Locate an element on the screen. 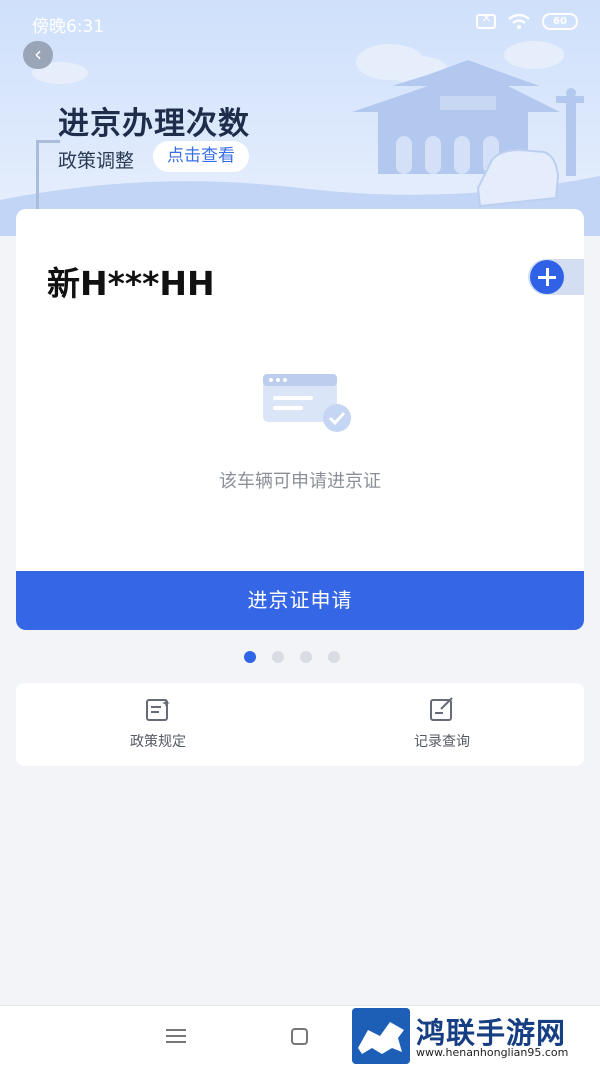 The height and width of the screenshot is (1067, 600). menu-icon is located at coordinates (176, 1036).